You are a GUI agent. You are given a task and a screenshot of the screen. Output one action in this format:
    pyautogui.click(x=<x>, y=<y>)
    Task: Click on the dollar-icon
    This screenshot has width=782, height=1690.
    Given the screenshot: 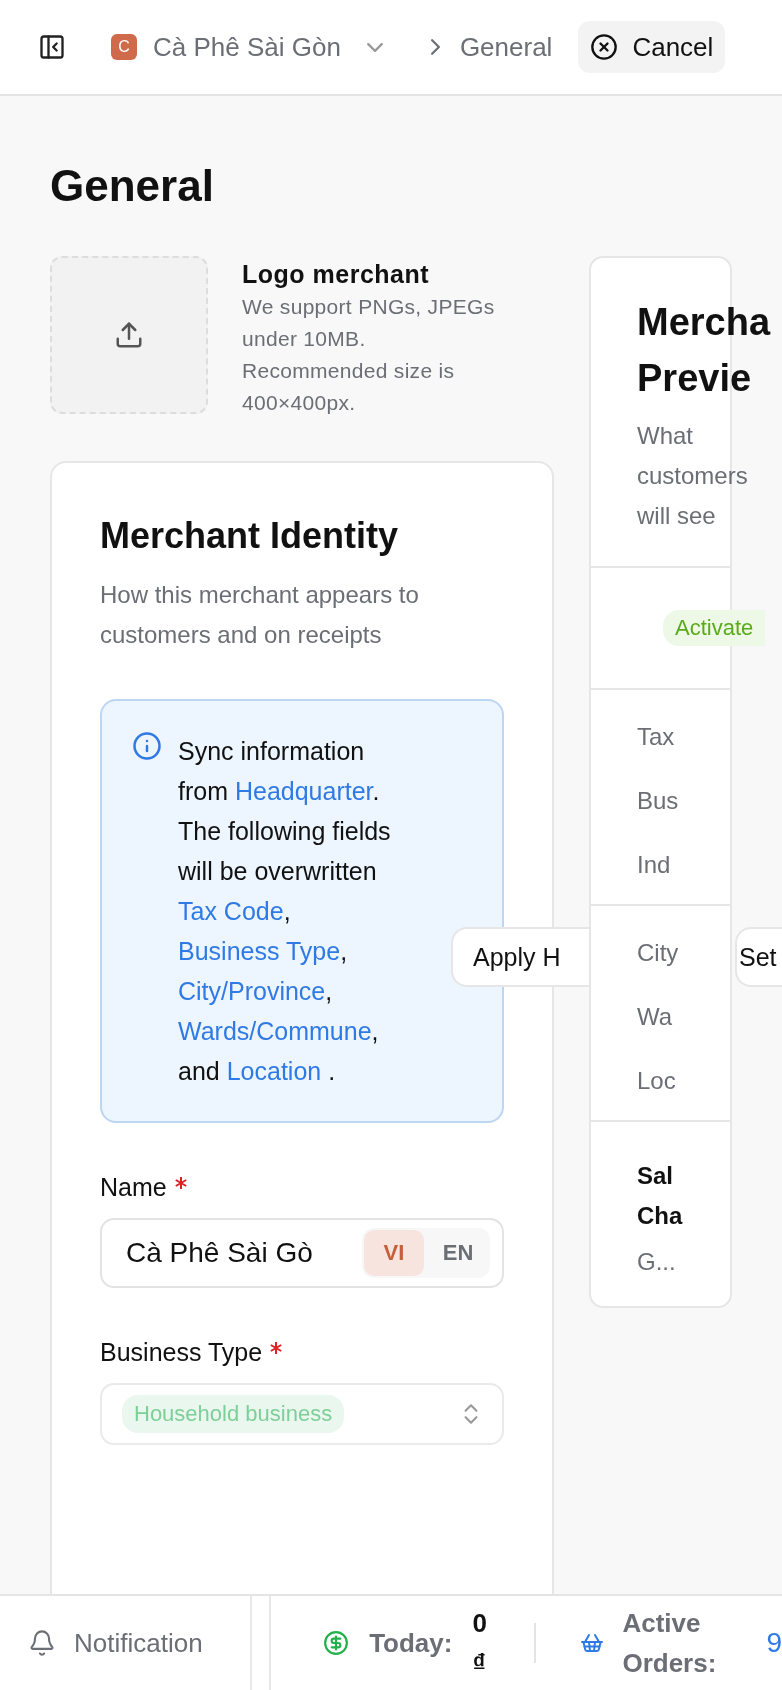 What is the action you would take?
    pyautogui.click(x=336, y=1643)
    